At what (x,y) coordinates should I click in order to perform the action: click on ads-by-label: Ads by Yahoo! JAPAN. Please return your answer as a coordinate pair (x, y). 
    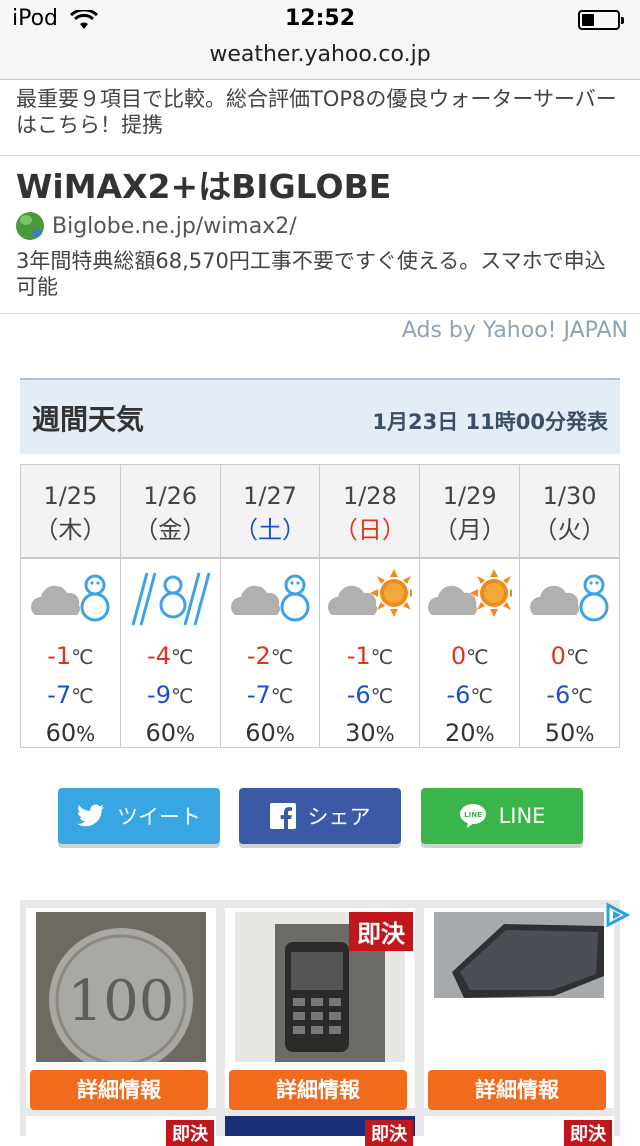
    Looking at the image, I should click on (515, 330).